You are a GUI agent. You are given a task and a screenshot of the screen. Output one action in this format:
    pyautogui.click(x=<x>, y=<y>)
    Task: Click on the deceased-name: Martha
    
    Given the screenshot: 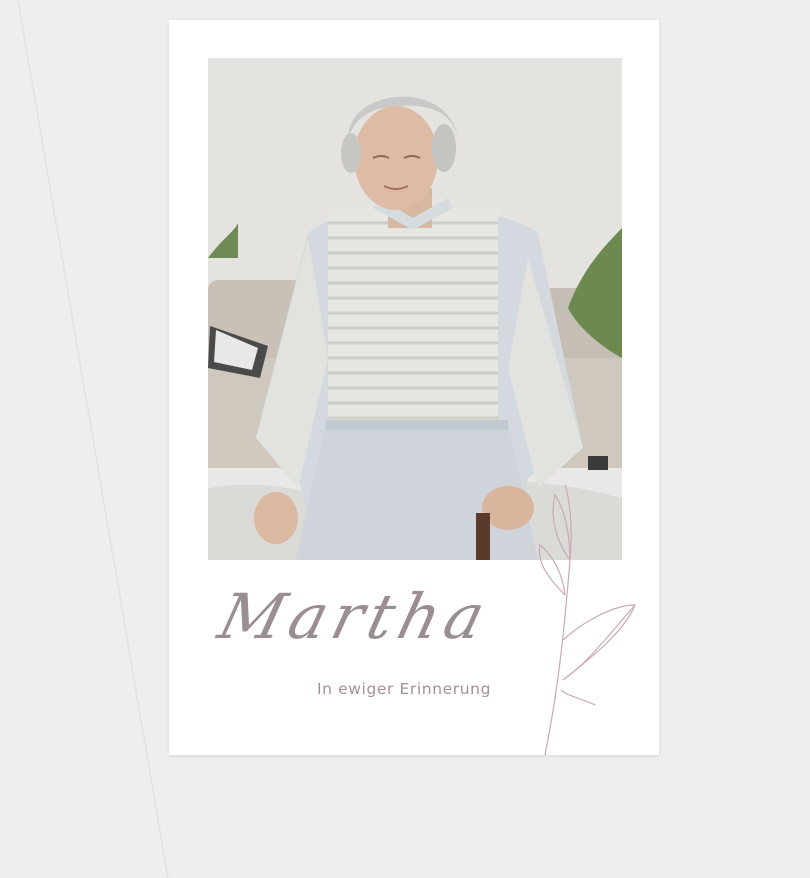 What is the action you would take?
    pyautogui.click(x=354, y=616)
    